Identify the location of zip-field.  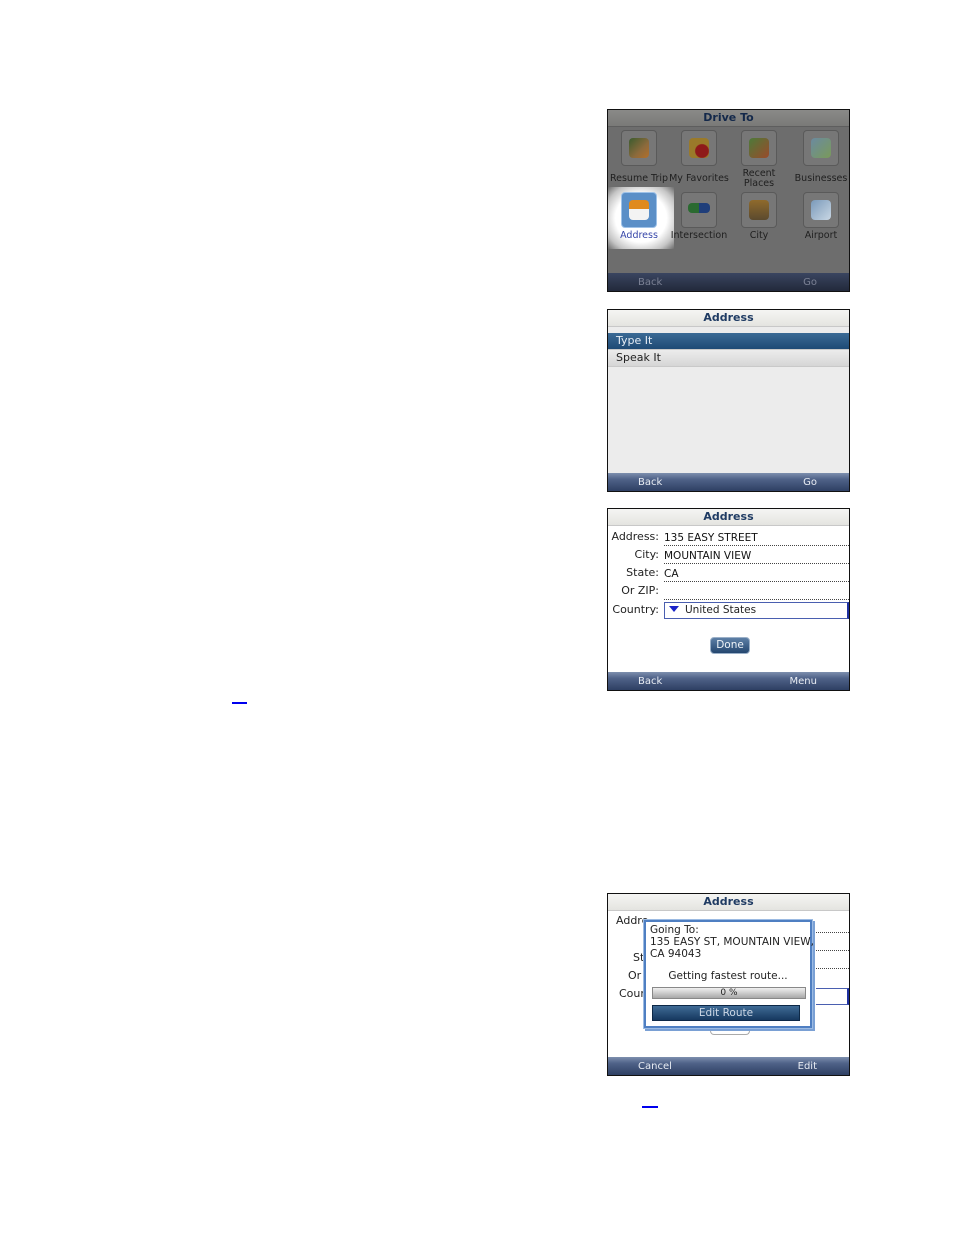
(756, 592).